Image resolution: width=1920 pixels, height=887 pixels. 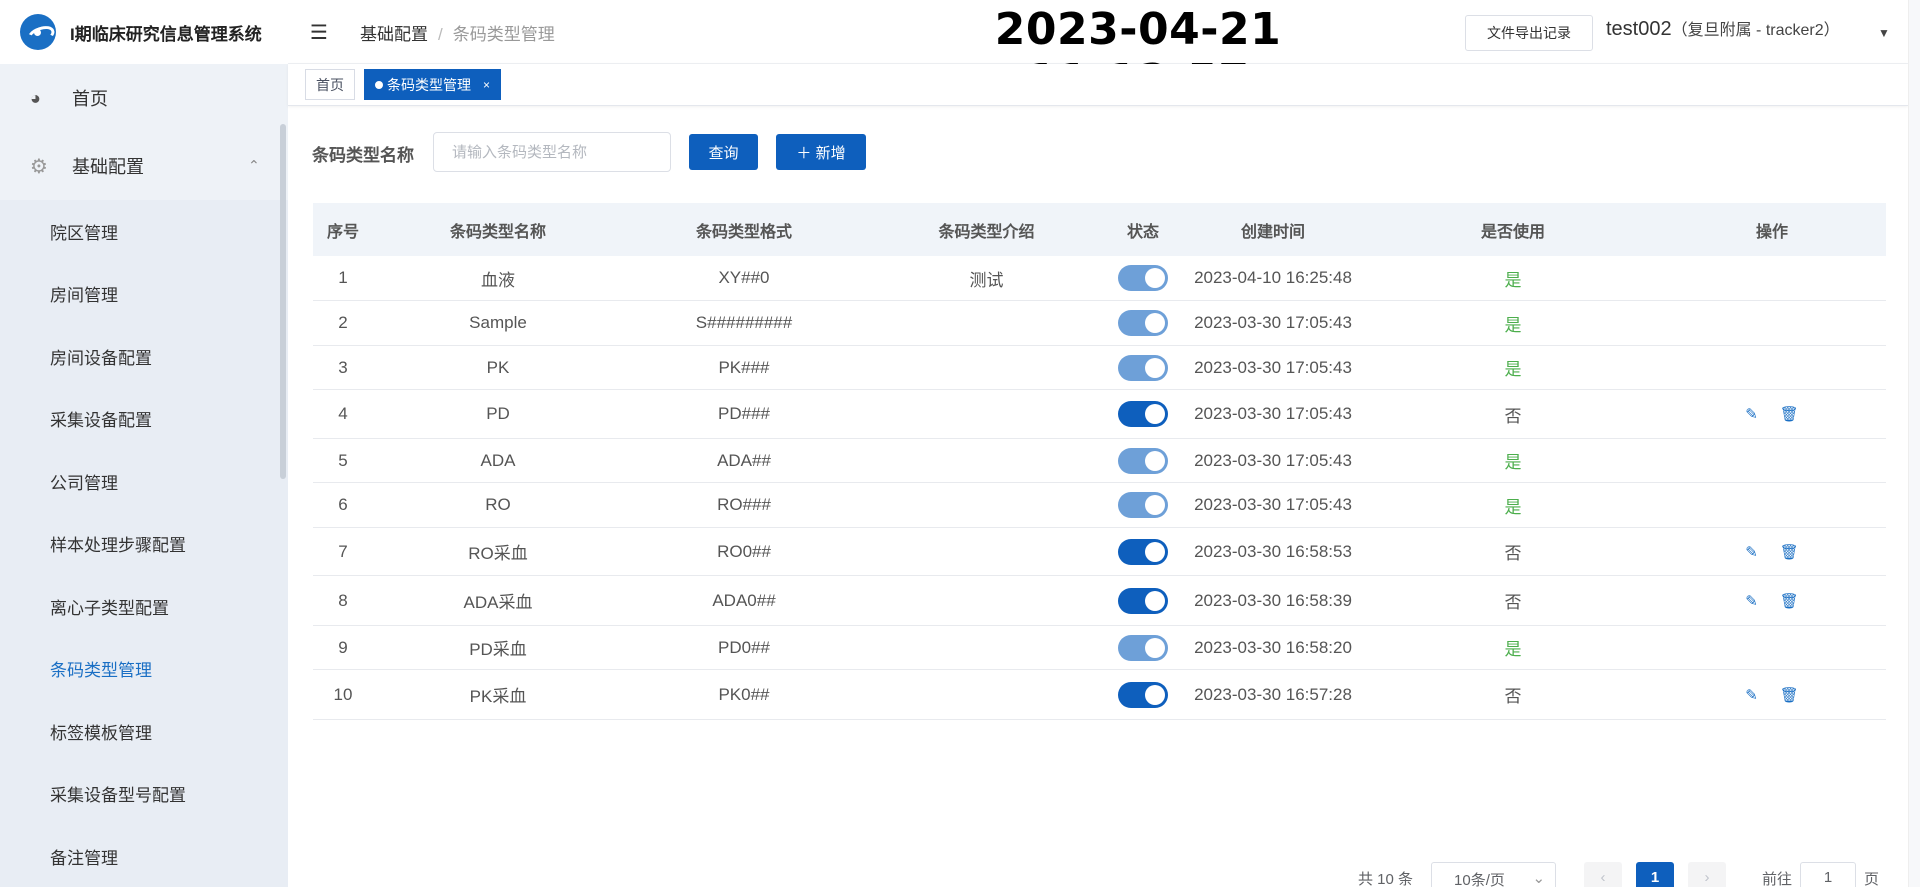 What do you see at coordinates (144, 481) in the screenshot?
I see `sidebar-item-company: 公司管理` at bounding box center [144, 481].